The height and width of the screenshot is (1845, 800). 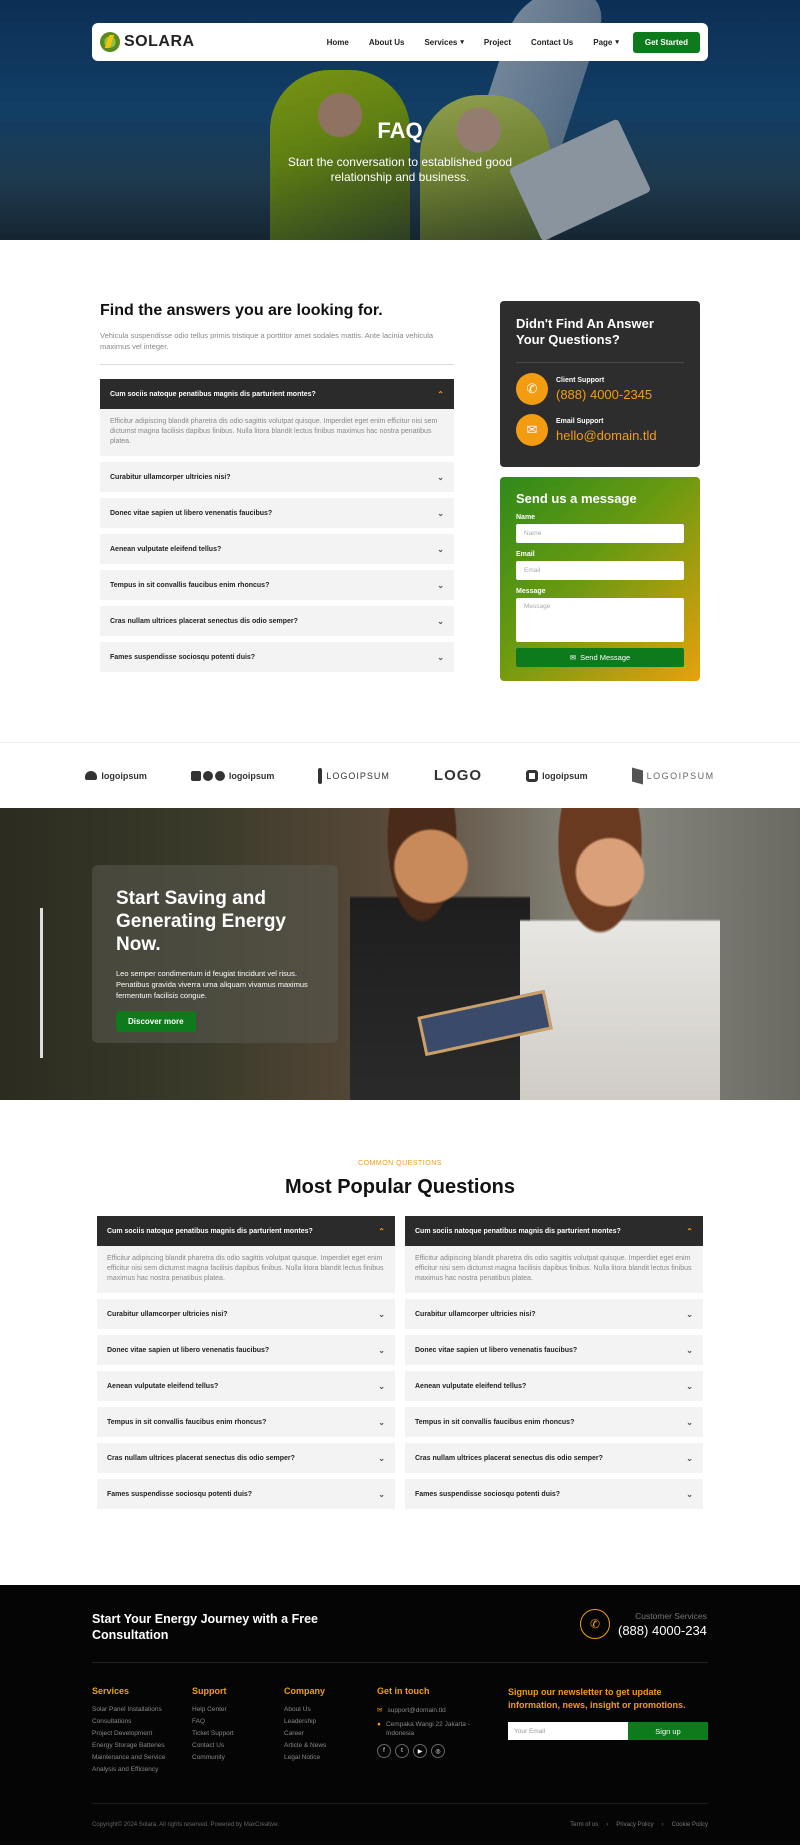 I want to click on footer-link: Legal Notice, so click(x=305, y=1757).